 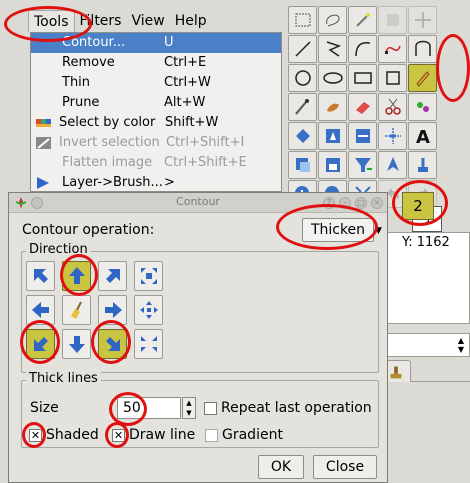 I want to click on direction-right, so click(x=112, y=310).